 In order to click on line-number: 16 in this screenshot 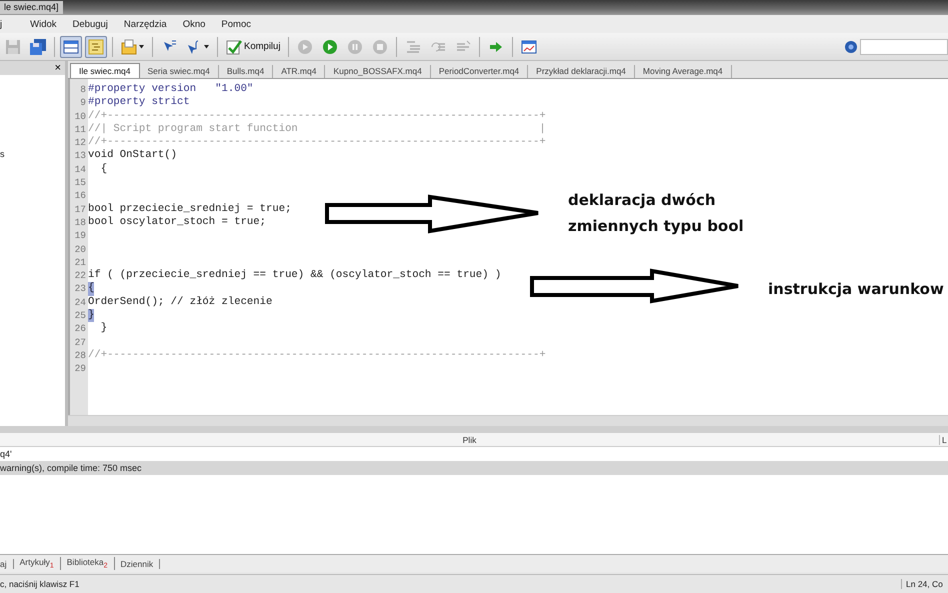, I will do `click(80, 196)`.